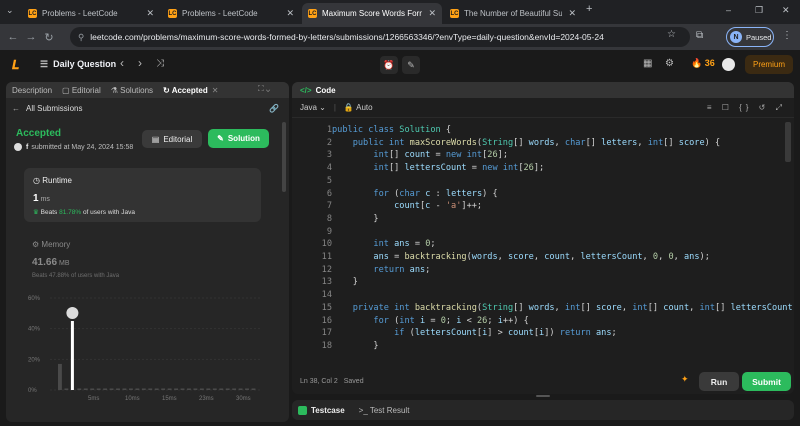  Describe the element at coordinates (49, 37) in the screenshot. I see `reload-button: ↻` at that location.